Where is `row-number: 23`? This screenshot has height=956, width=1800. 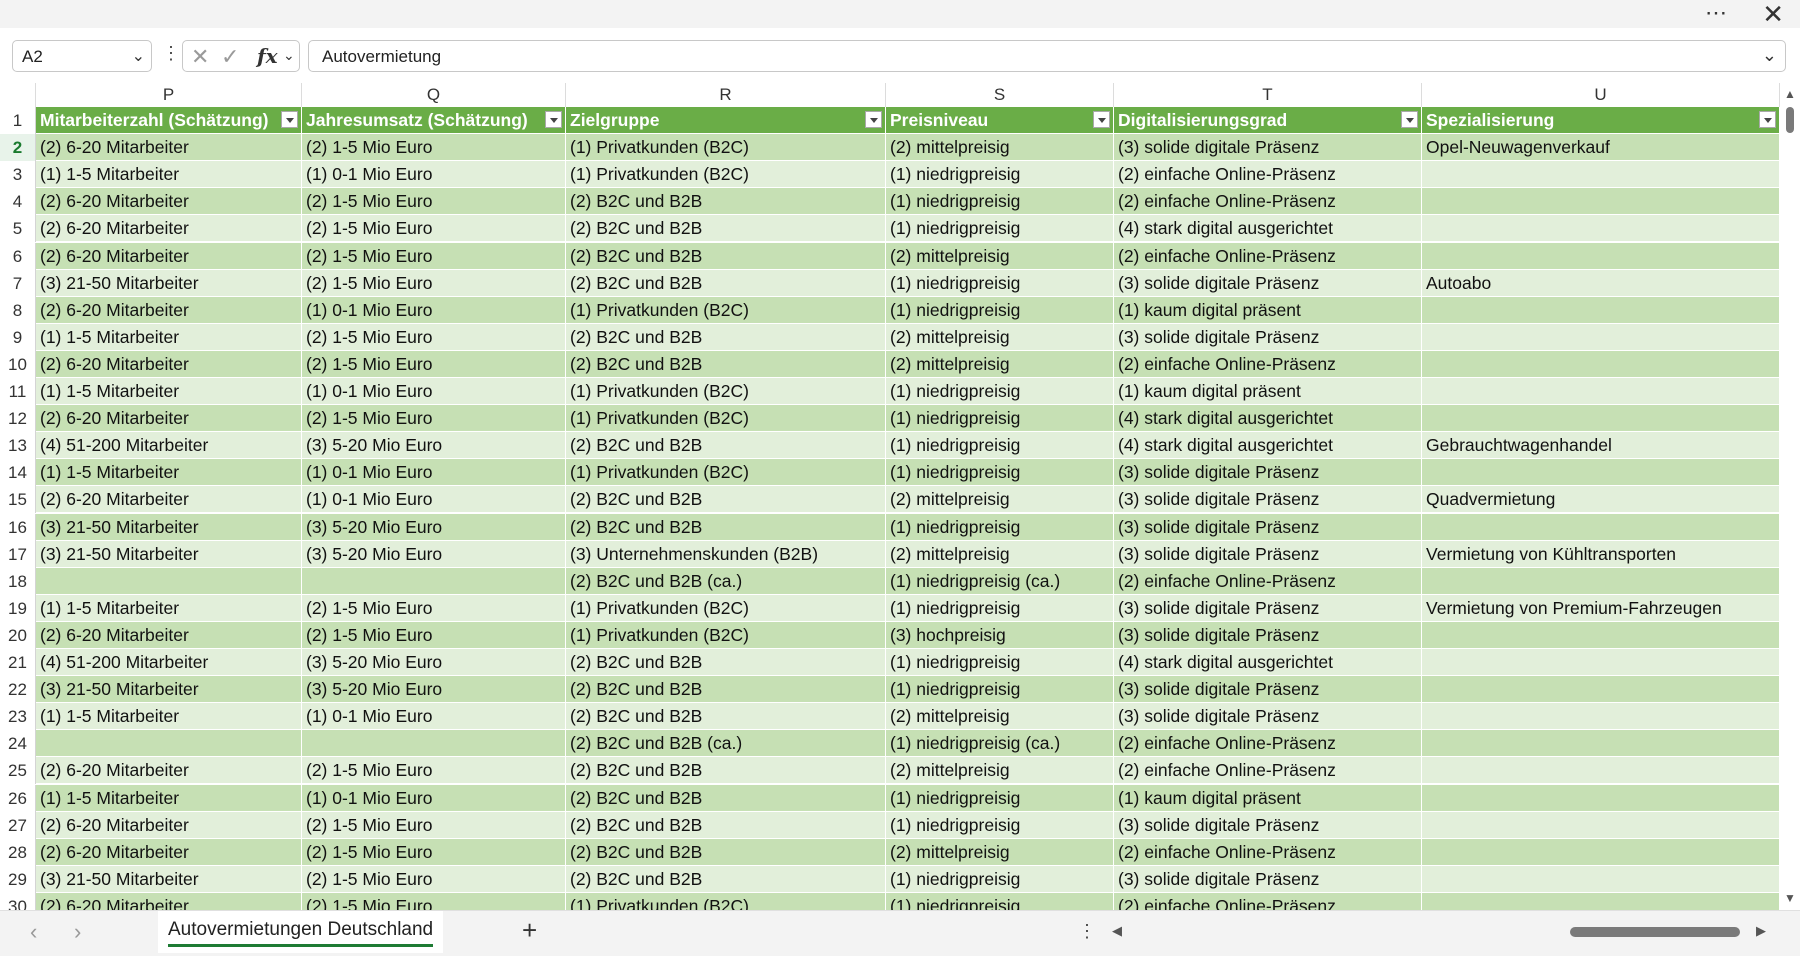
row-number: 23 is located at coordinates (18, 717).